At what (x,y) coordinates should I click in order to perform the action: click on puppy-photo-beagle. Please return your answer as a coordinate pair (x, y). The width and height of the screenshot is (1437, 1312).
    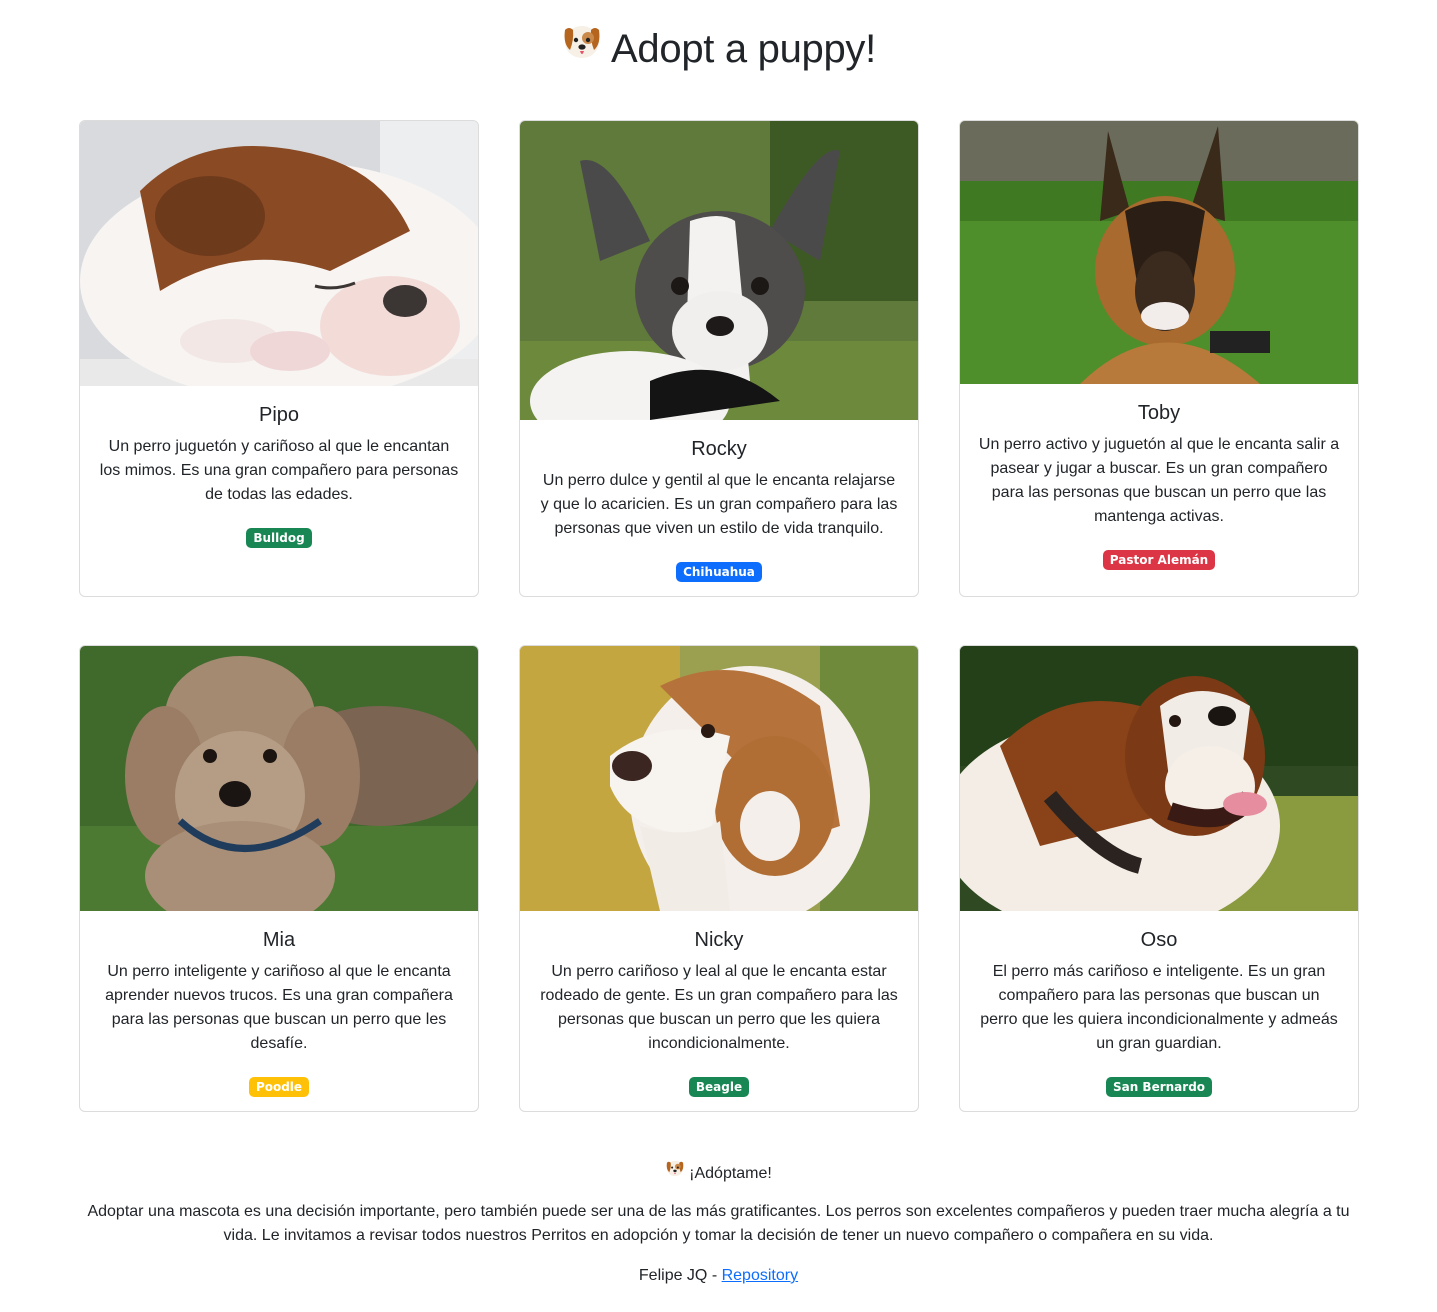
    Looking at the image, I should click on (719, 778).